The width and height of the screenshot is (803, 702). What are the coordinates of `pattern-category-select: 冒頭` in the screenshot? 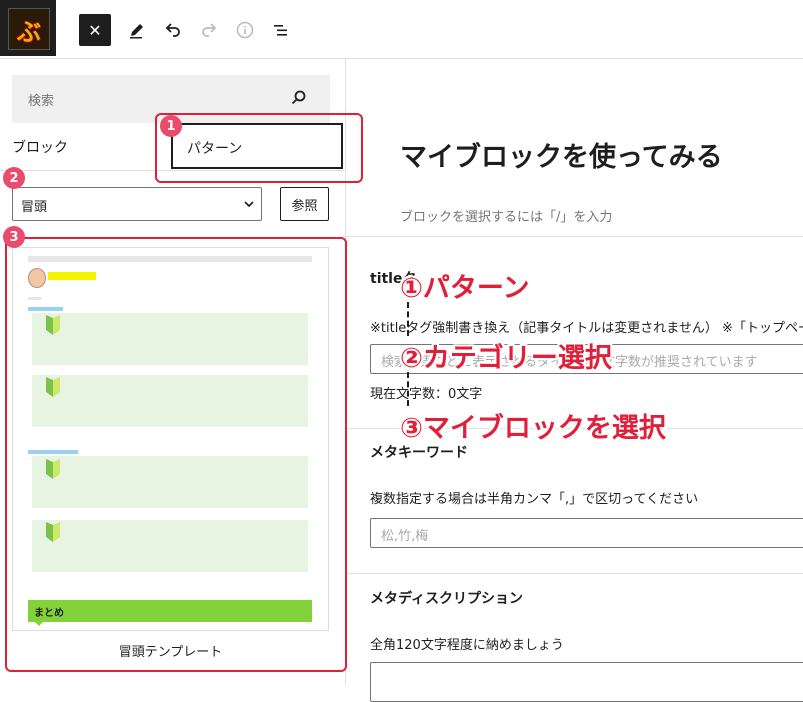 It's located at (137, 204).